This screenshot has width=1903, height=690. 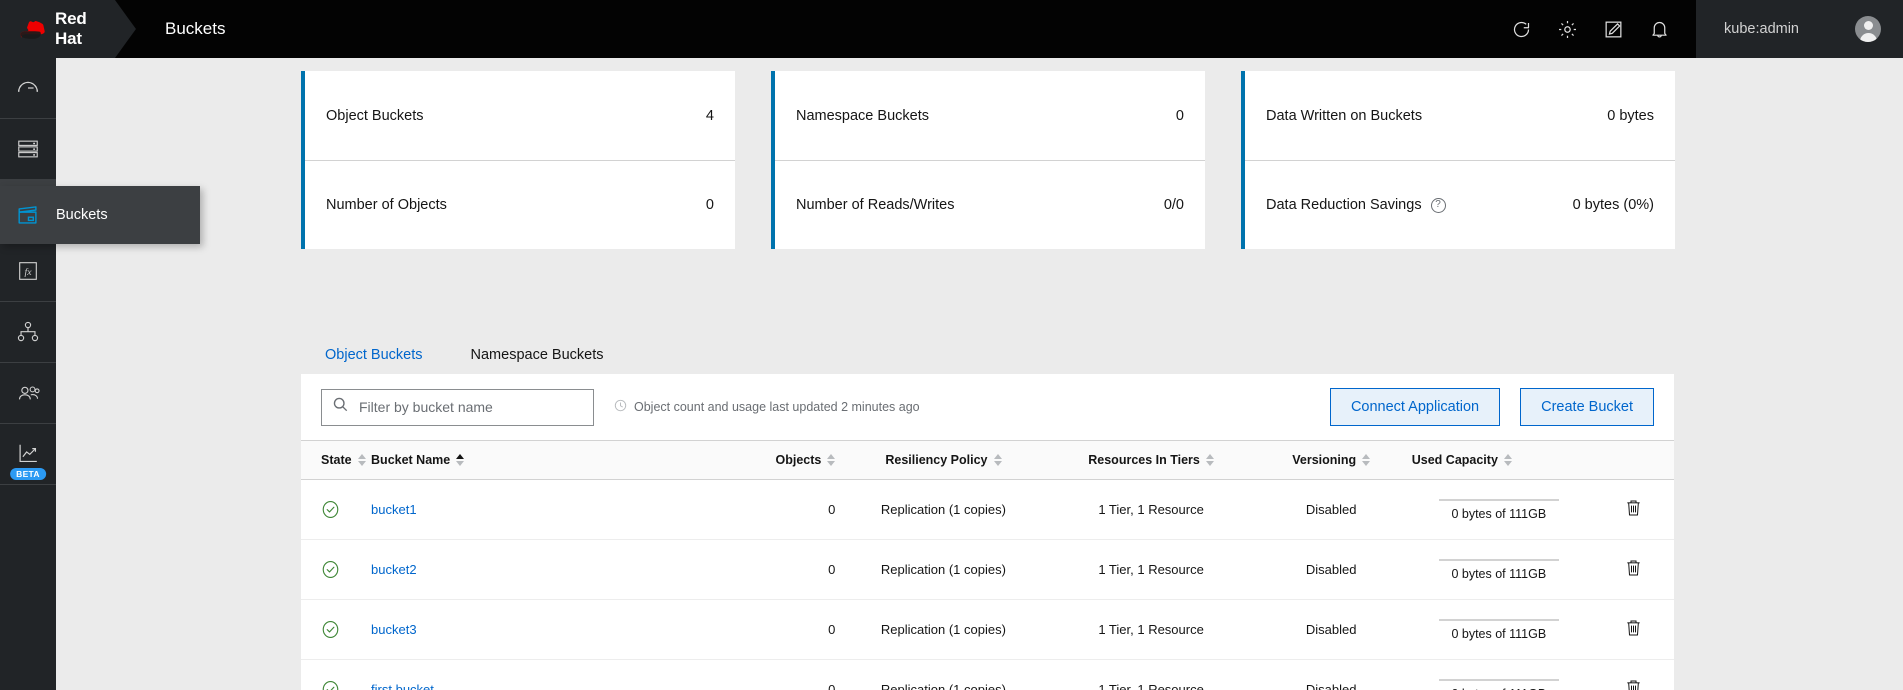 I want to click on sidebar-item-analytics: BETA, so click(x=28, y=454).